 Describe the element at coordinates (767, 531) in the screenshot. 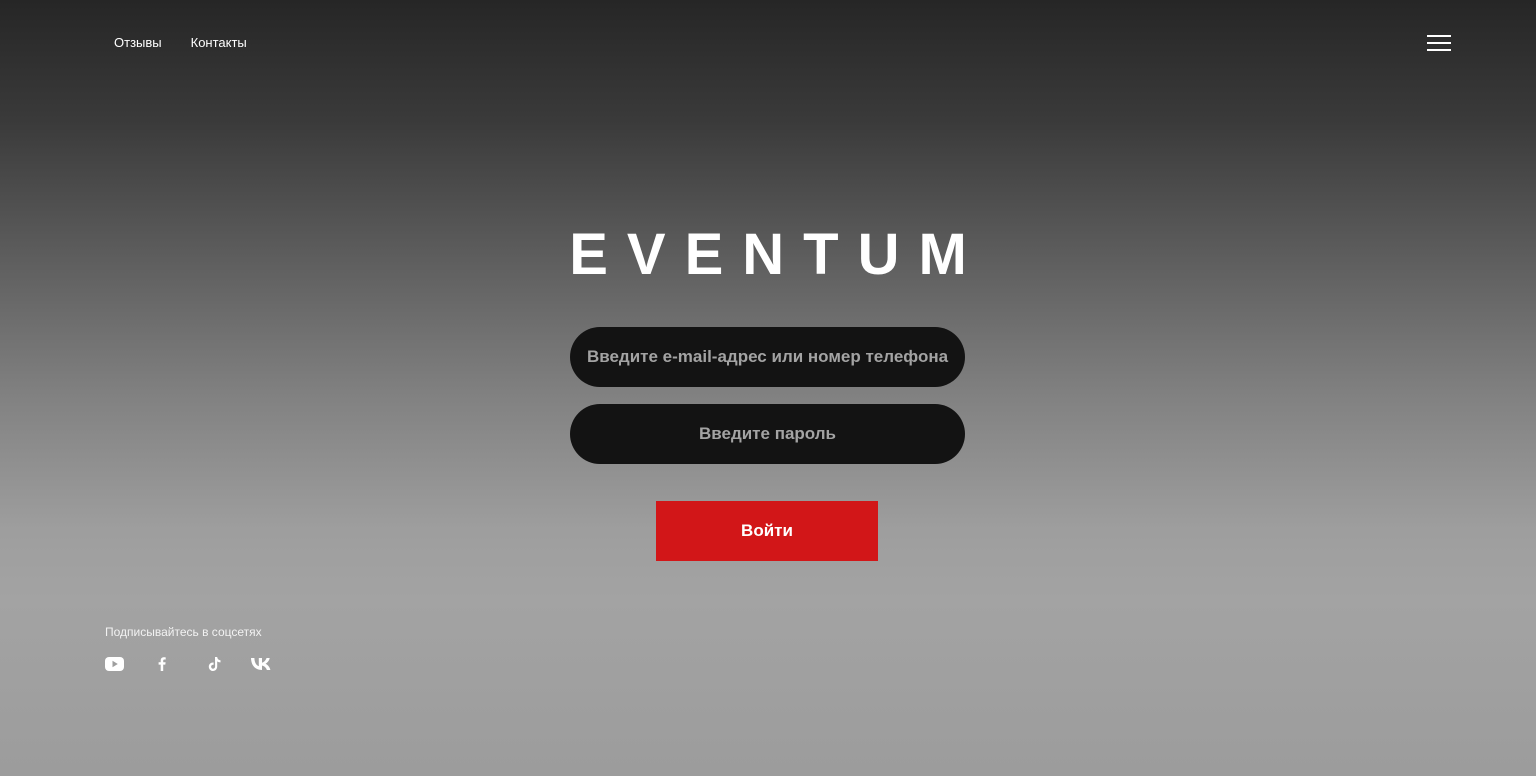

I see `login-button: Войти` at that location.